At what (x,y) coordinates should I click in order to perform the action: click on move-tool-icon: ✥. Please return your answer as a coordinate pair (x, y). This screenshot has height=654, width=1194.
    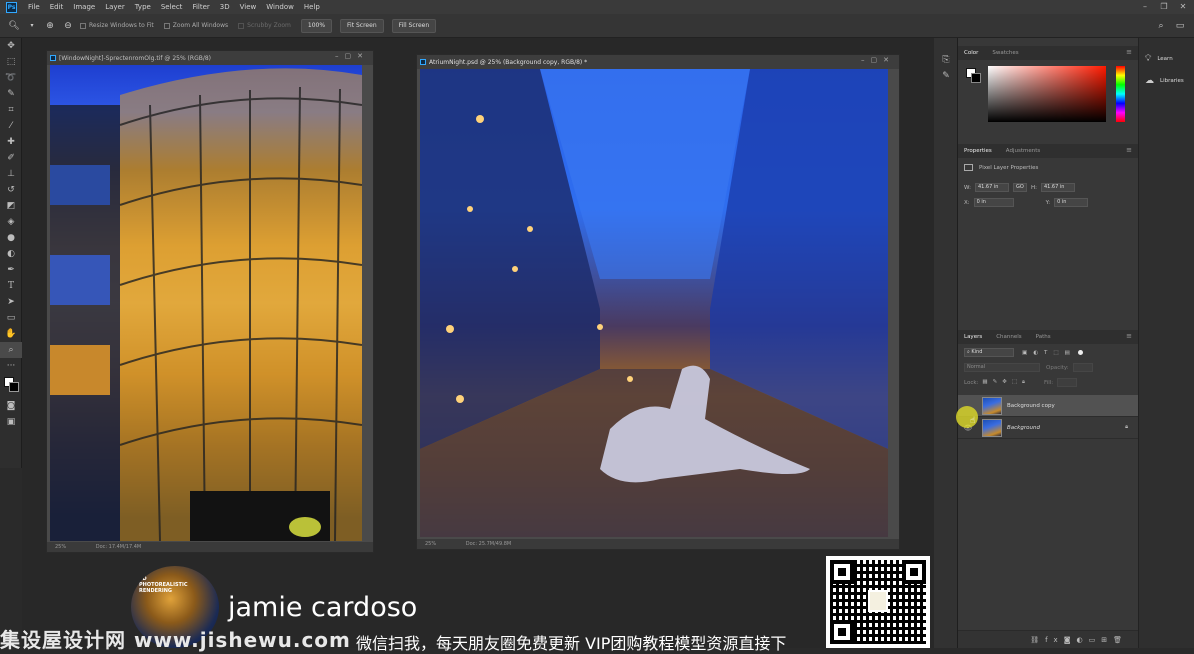
    Looking at the image, I should click on (11, 46).